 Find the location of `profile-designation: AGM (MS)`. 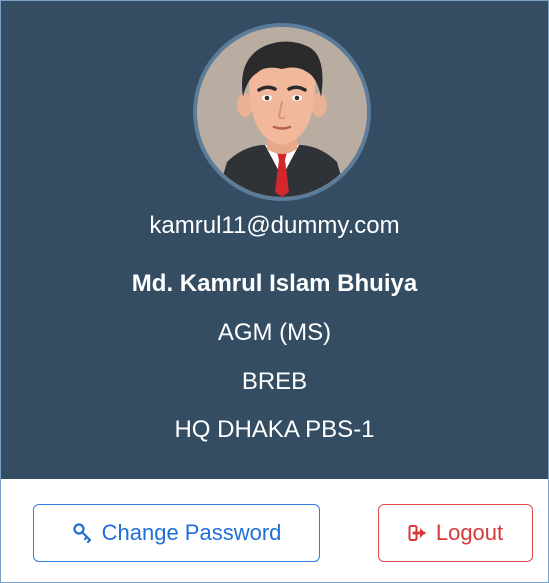

profile-designation: AGM (MS) is located at coordinates (274, 332).